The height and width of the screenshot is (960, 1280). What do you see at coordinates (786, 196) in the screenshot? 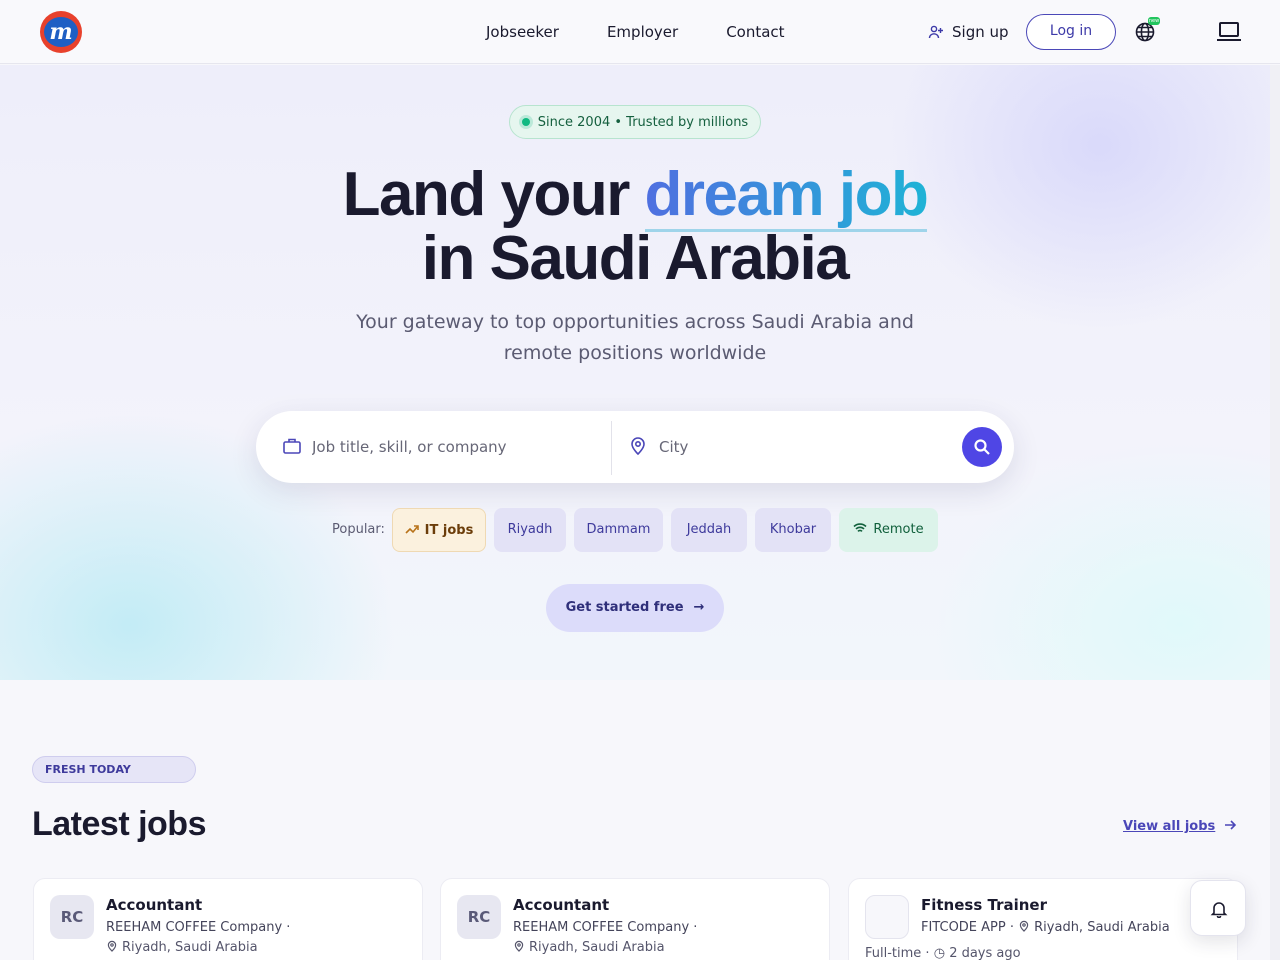
I see `hero-title-accent: dream job` at bounding box center [786, 196].